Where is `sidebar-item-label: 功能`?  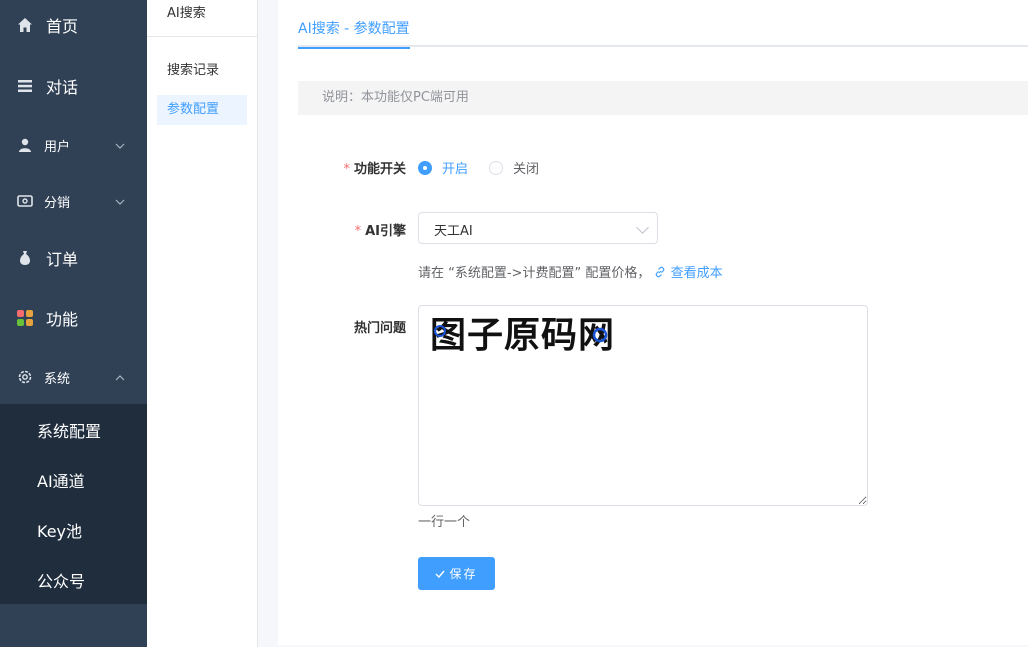 sidebar-item-label: 功能 is located at coordinates (62, 319).